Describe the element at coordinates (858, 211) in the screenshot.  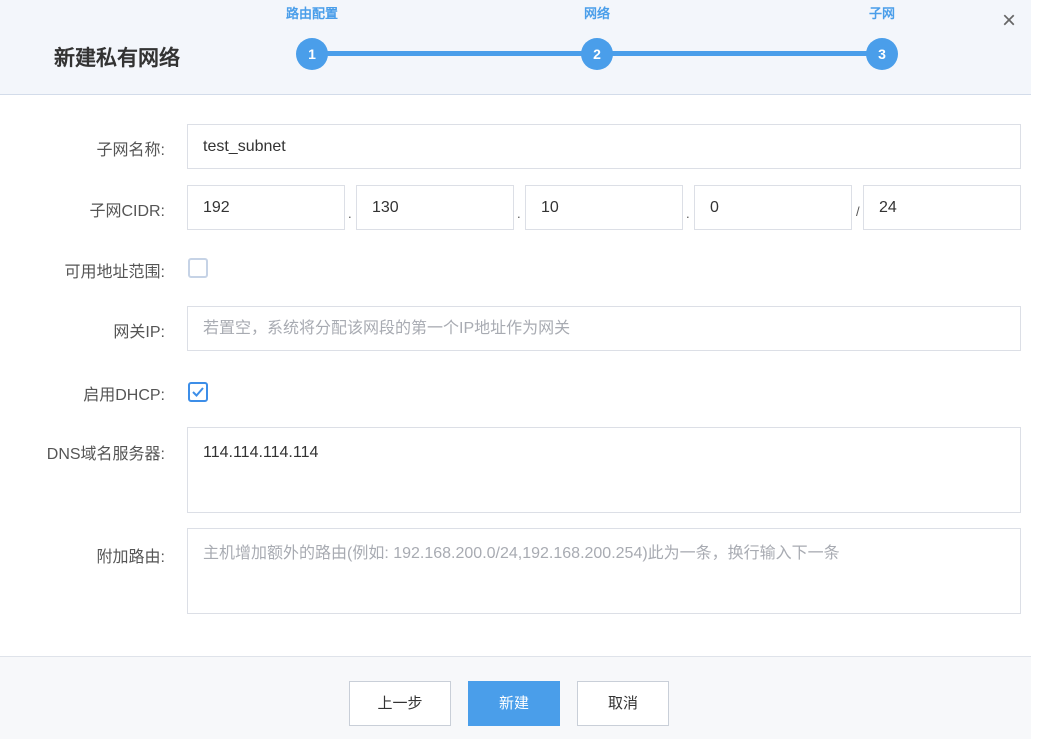
I see `cidr-slash: /` at that location.